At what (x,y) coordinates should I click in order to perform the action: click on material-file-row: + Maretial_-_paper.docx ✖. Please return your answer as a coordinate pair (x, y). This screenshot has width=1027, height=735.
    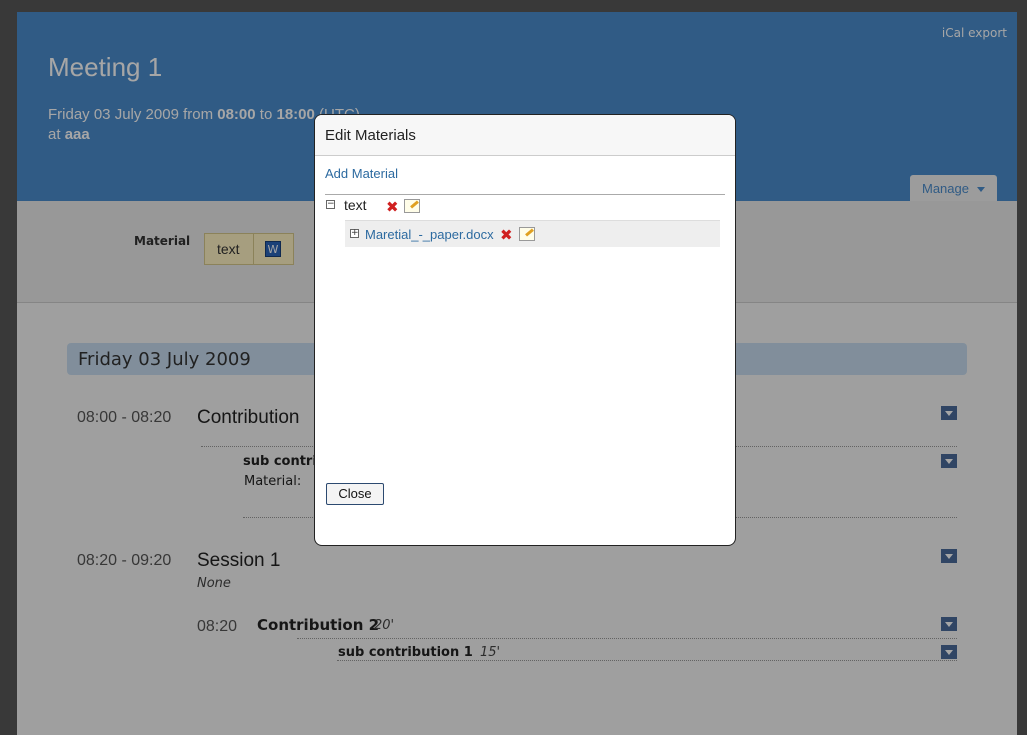
    Looking at the image, I should click on (532, 233).